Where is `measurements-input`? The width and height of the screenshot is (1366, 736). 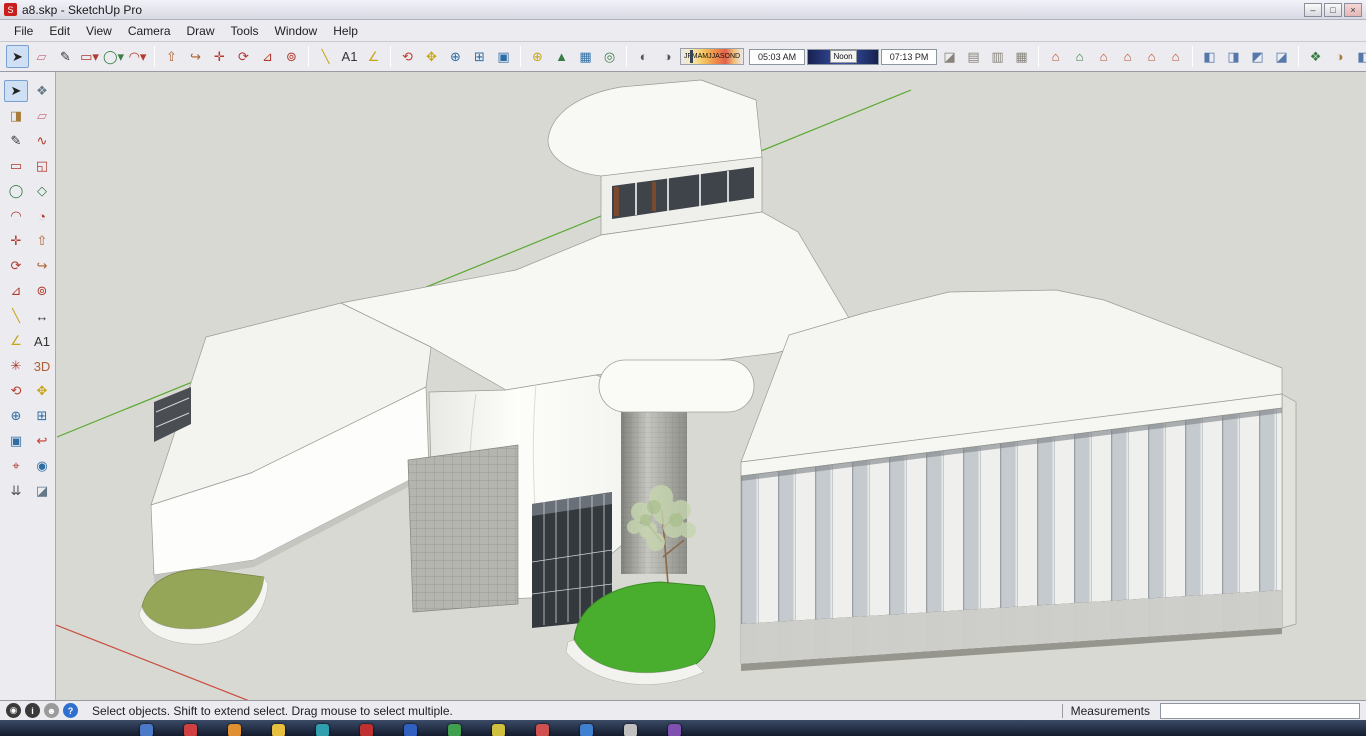 measurements-input is located at coordinates (1260, 710).